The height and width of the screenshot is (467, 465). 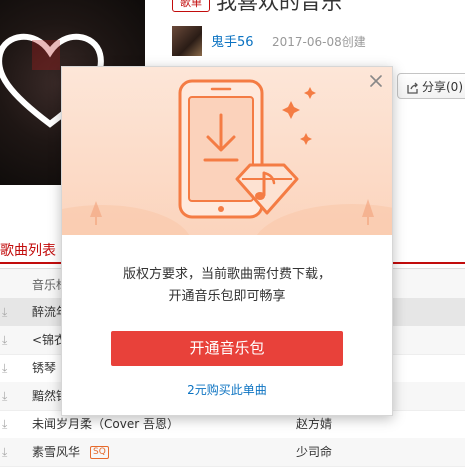 What do you see at coordinates (279, 7) in the screenshot?
I see `page-title: 我喜欢的音乐` at bounding box center [279, 7].